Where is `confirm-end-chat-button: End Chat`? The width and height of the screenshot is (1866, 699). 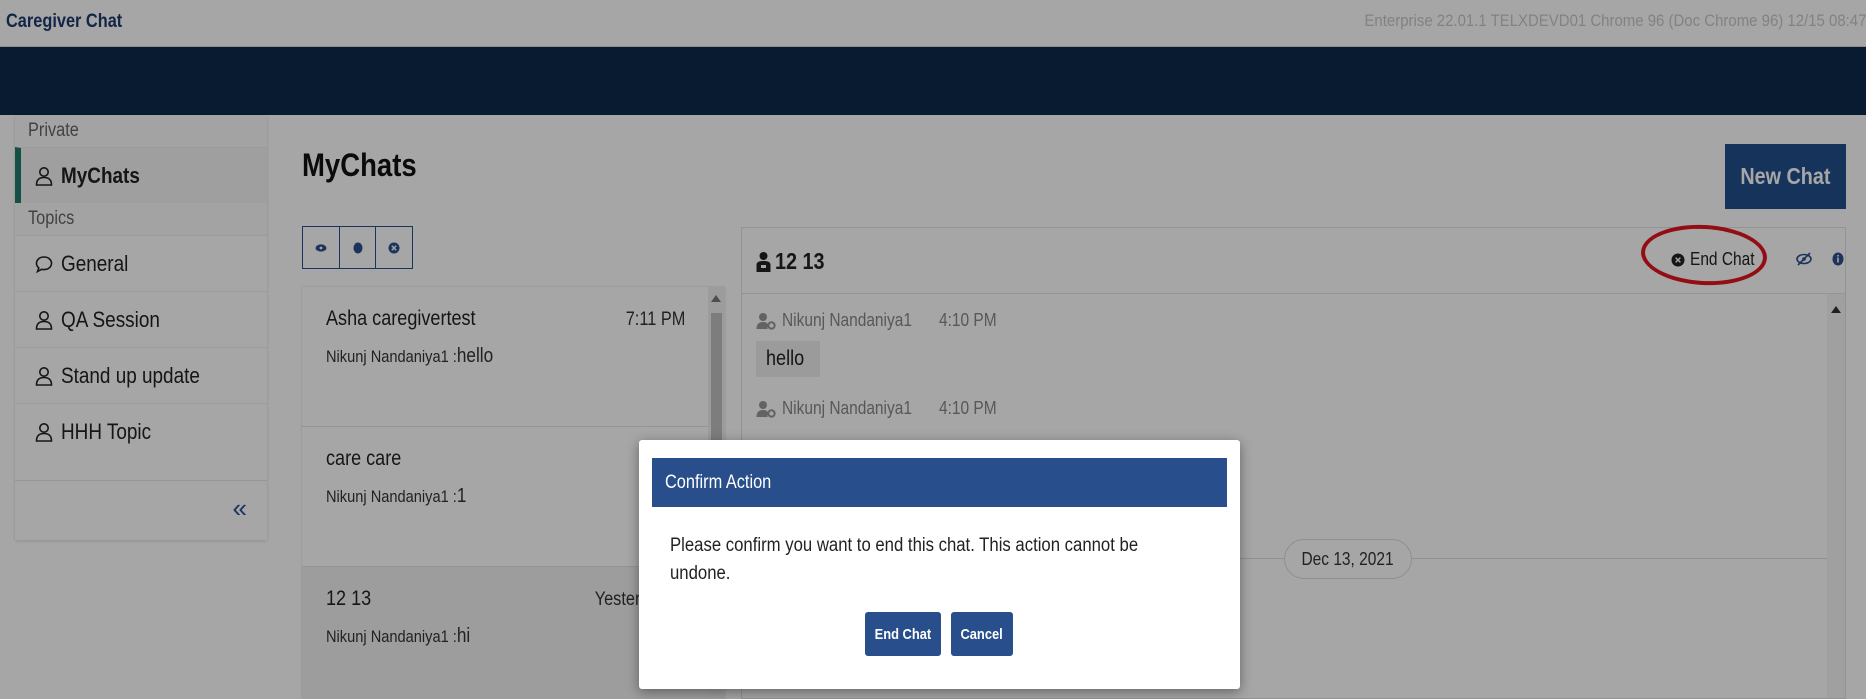 confirm-end-chat-button: End Chat is located at coordinates (903, 634).